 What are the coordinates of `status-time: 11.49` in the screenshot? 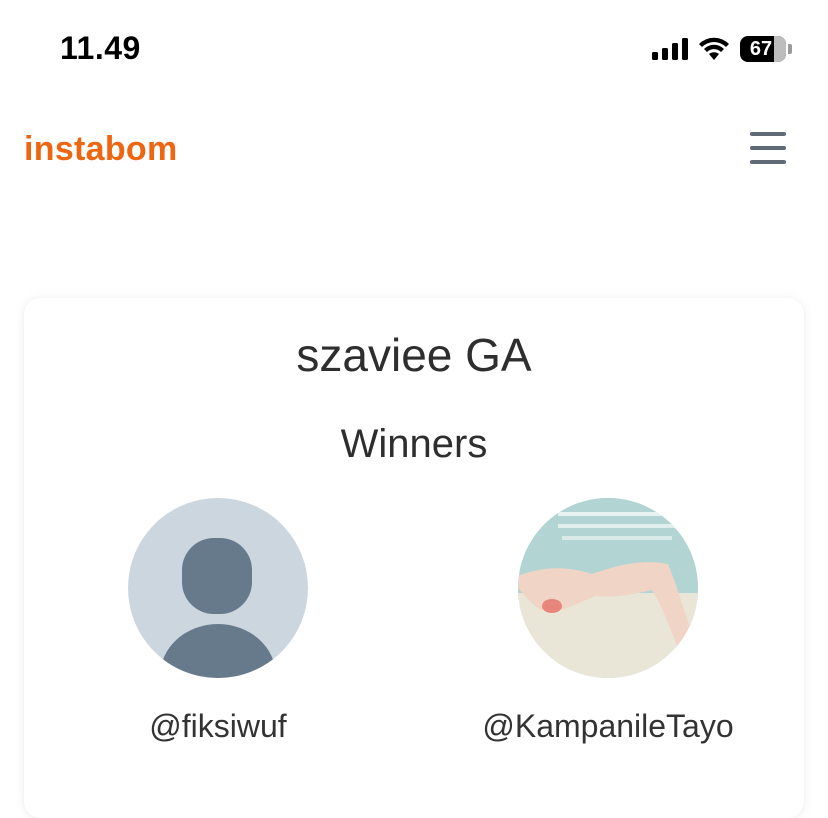 It's located at (100, 48).